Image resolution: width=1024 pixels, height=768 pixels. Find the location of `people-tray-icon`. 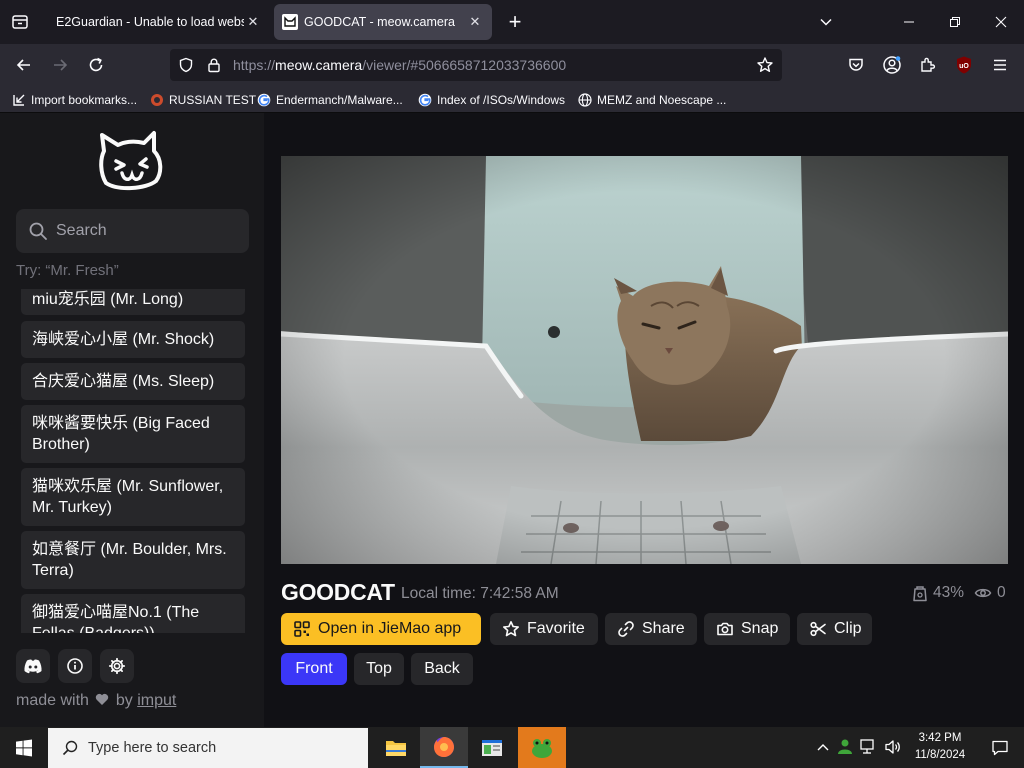

people-tray-icon is located at coordinates (845, 747).